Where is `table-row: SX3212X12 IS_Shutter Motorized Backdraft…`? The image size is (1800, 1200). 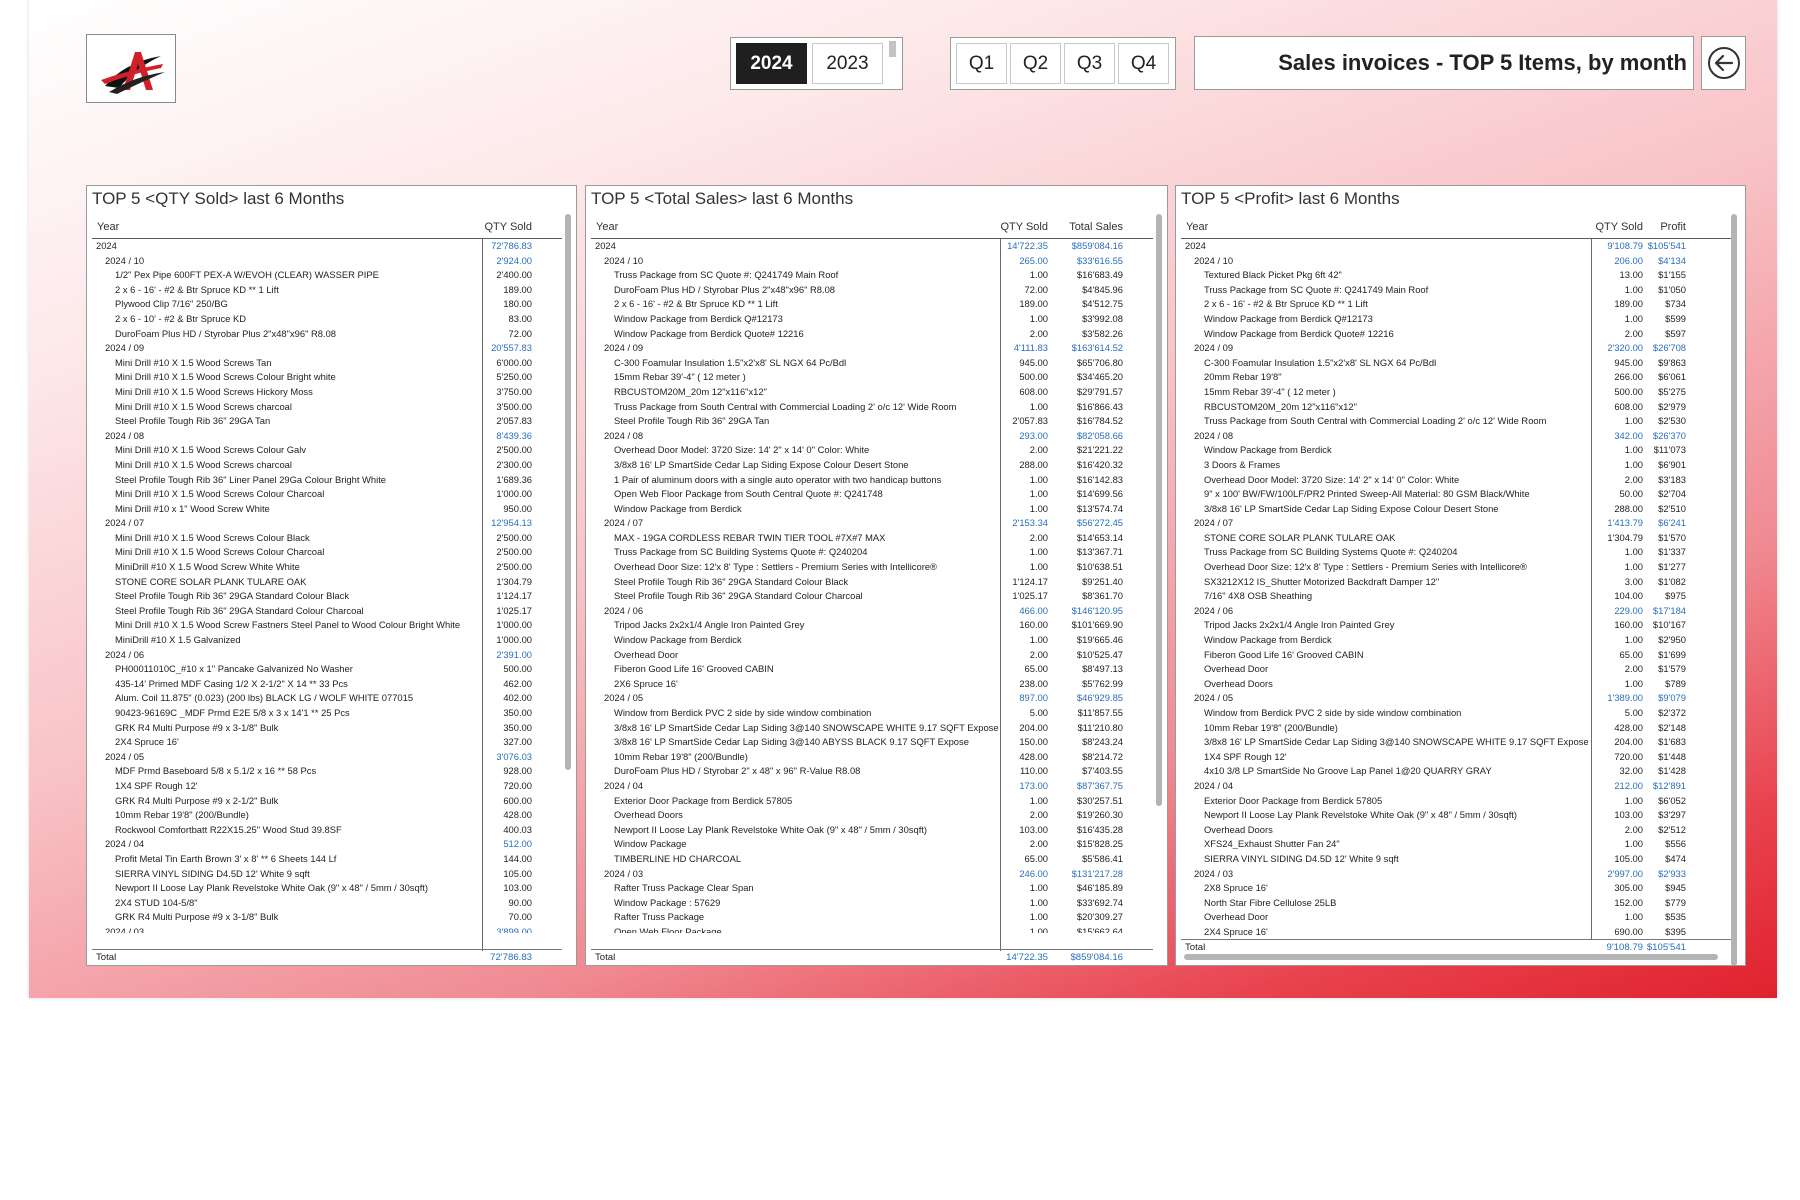 table-row: SX3212X12 IS_Shutter Motorized Backdraft… is located at coordinates (1456, 582).